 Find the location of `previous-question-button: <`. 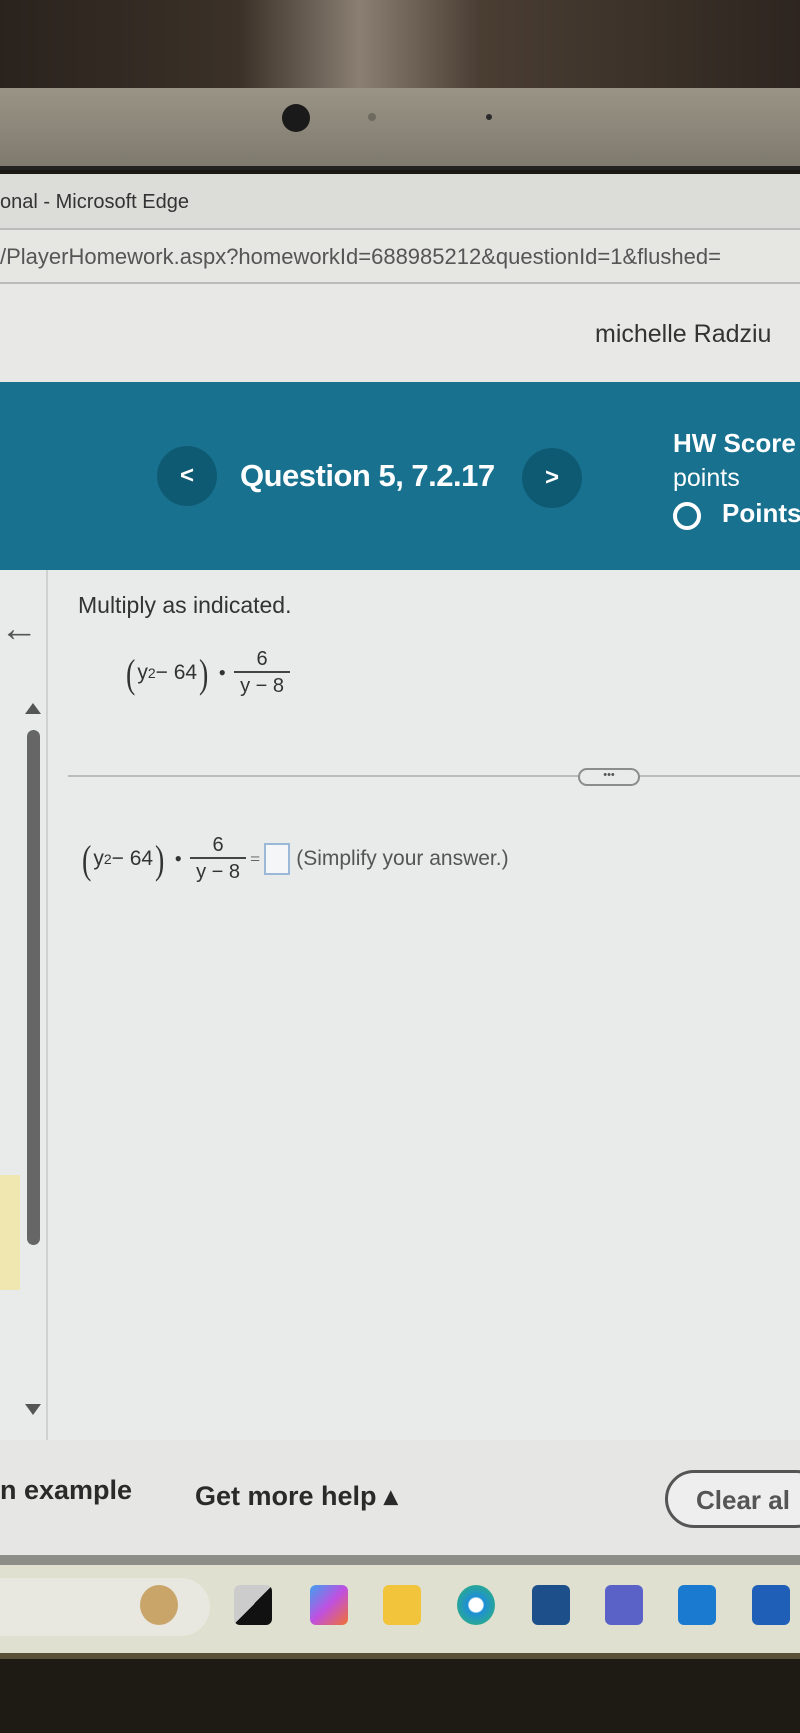

previous-question-button: < is located at coordinates (187, 476).